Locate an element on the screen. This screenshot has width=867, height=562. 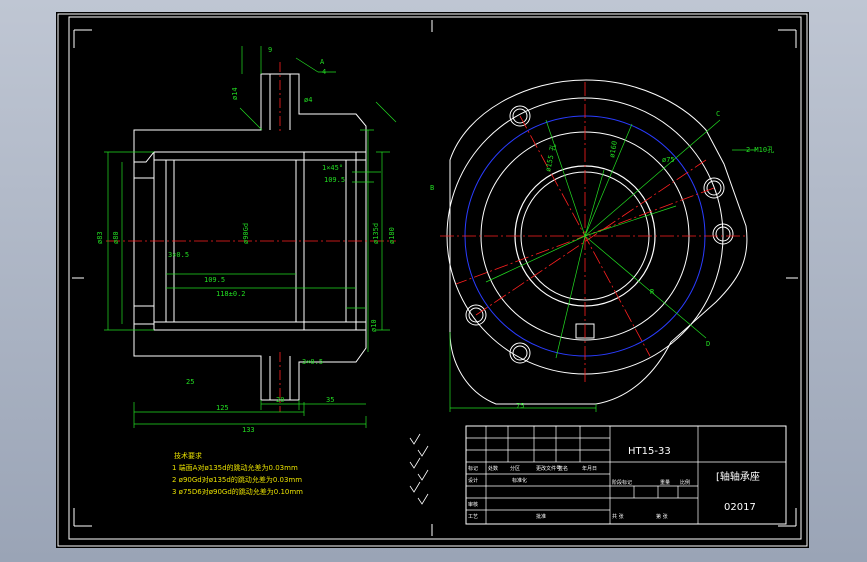
dim-d83: ø83 is located at coordinates (100, 237).